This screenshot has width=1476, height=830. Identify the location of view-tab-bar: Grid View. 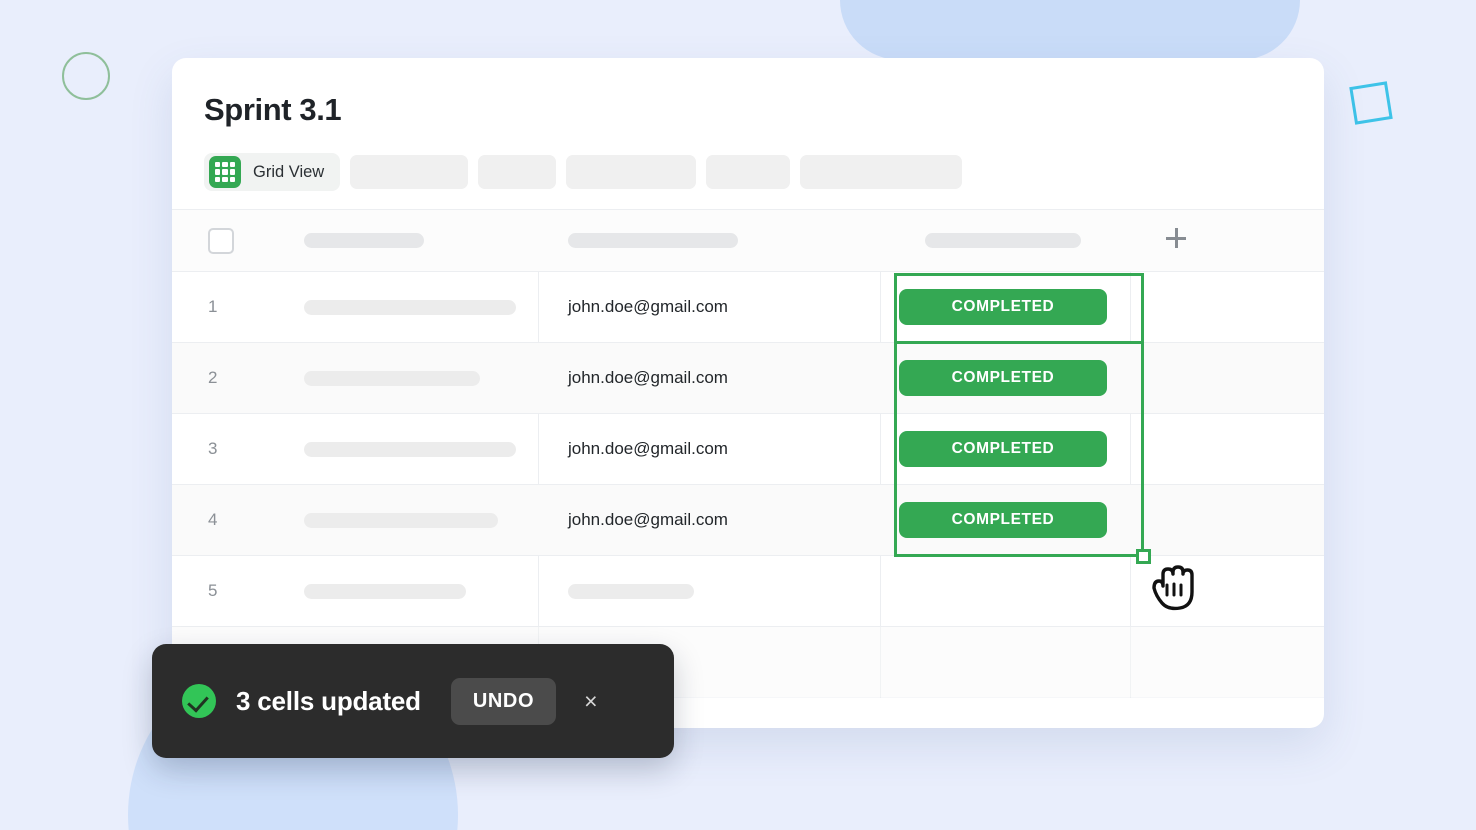
(748, 181).